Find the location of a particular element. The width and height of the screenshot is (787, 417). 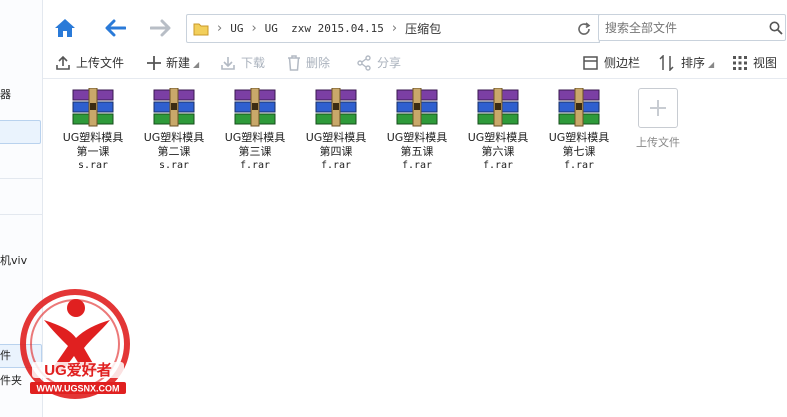

new-label: 新建 is located at coordinates (178, 63).